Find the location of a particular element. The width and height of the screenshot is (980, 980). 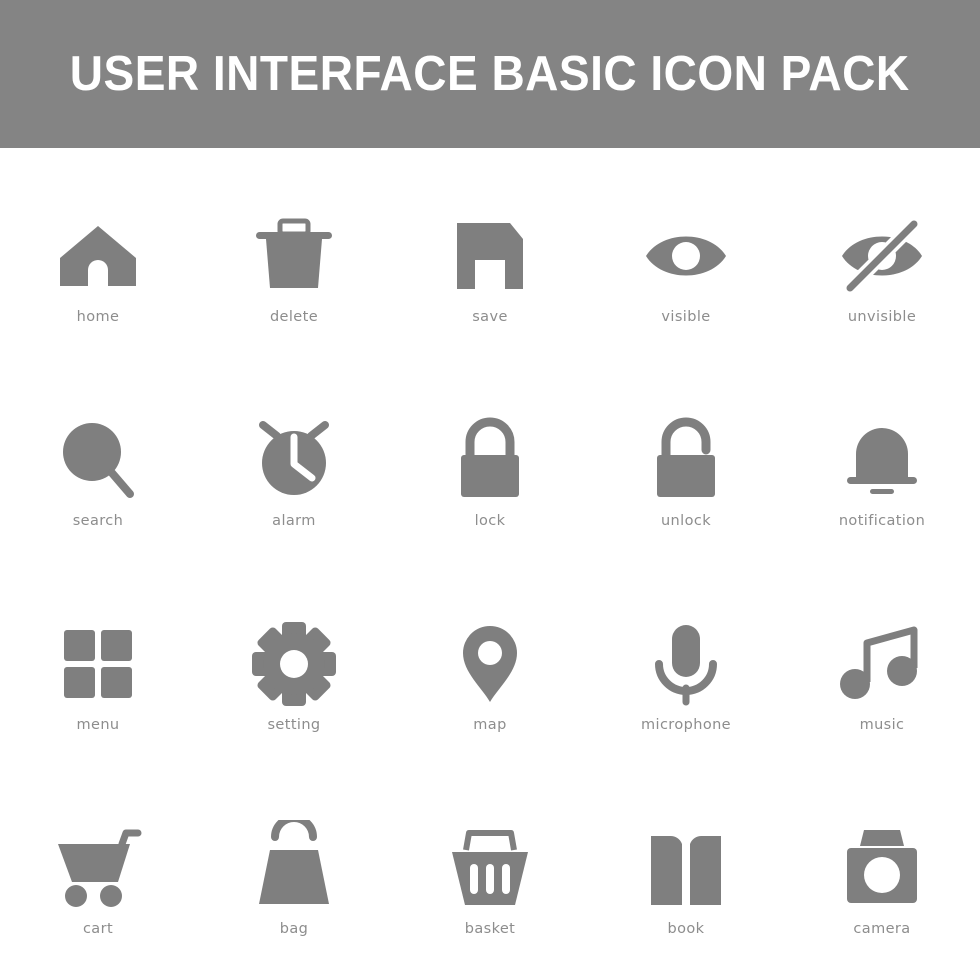

icon-cell-bag: bag is located at coordinates (294, 878).